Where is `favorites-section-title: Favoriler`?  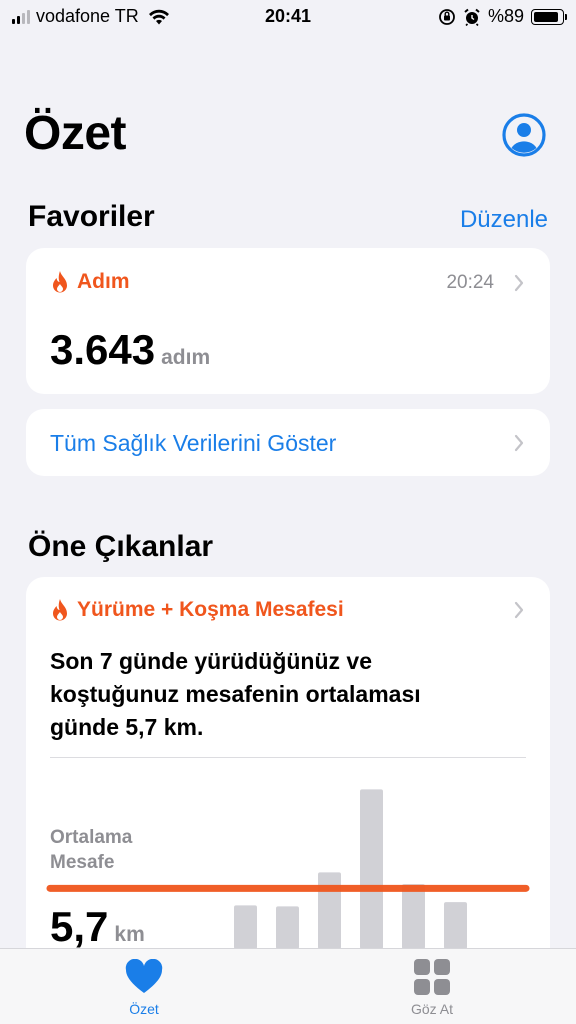 favorites-section-title: Favoriler is located at coordinates (91, 216).